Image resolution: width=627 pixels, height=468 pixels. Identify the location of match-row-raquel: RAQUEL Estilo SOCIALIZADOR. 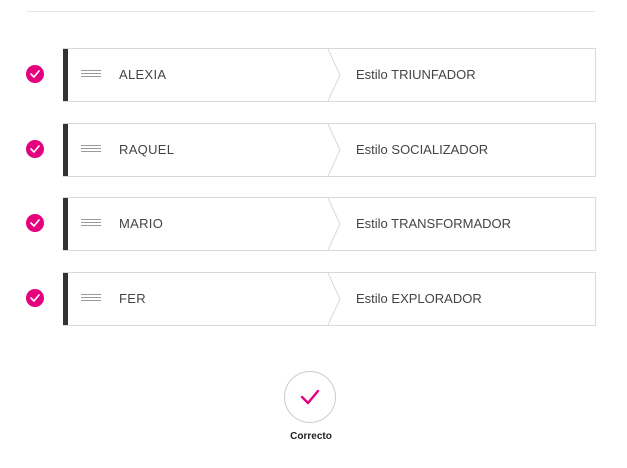
(313, 150).